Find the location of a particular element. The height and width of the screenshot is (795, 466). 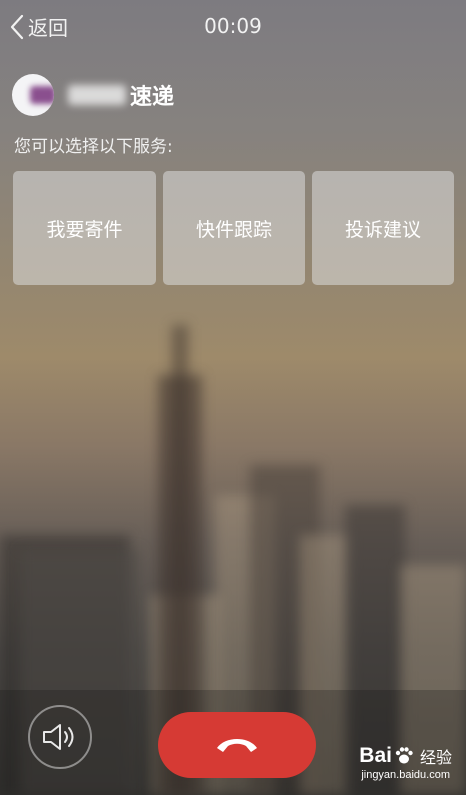

phone-hangup-icon is located at coordinates (237, 745).